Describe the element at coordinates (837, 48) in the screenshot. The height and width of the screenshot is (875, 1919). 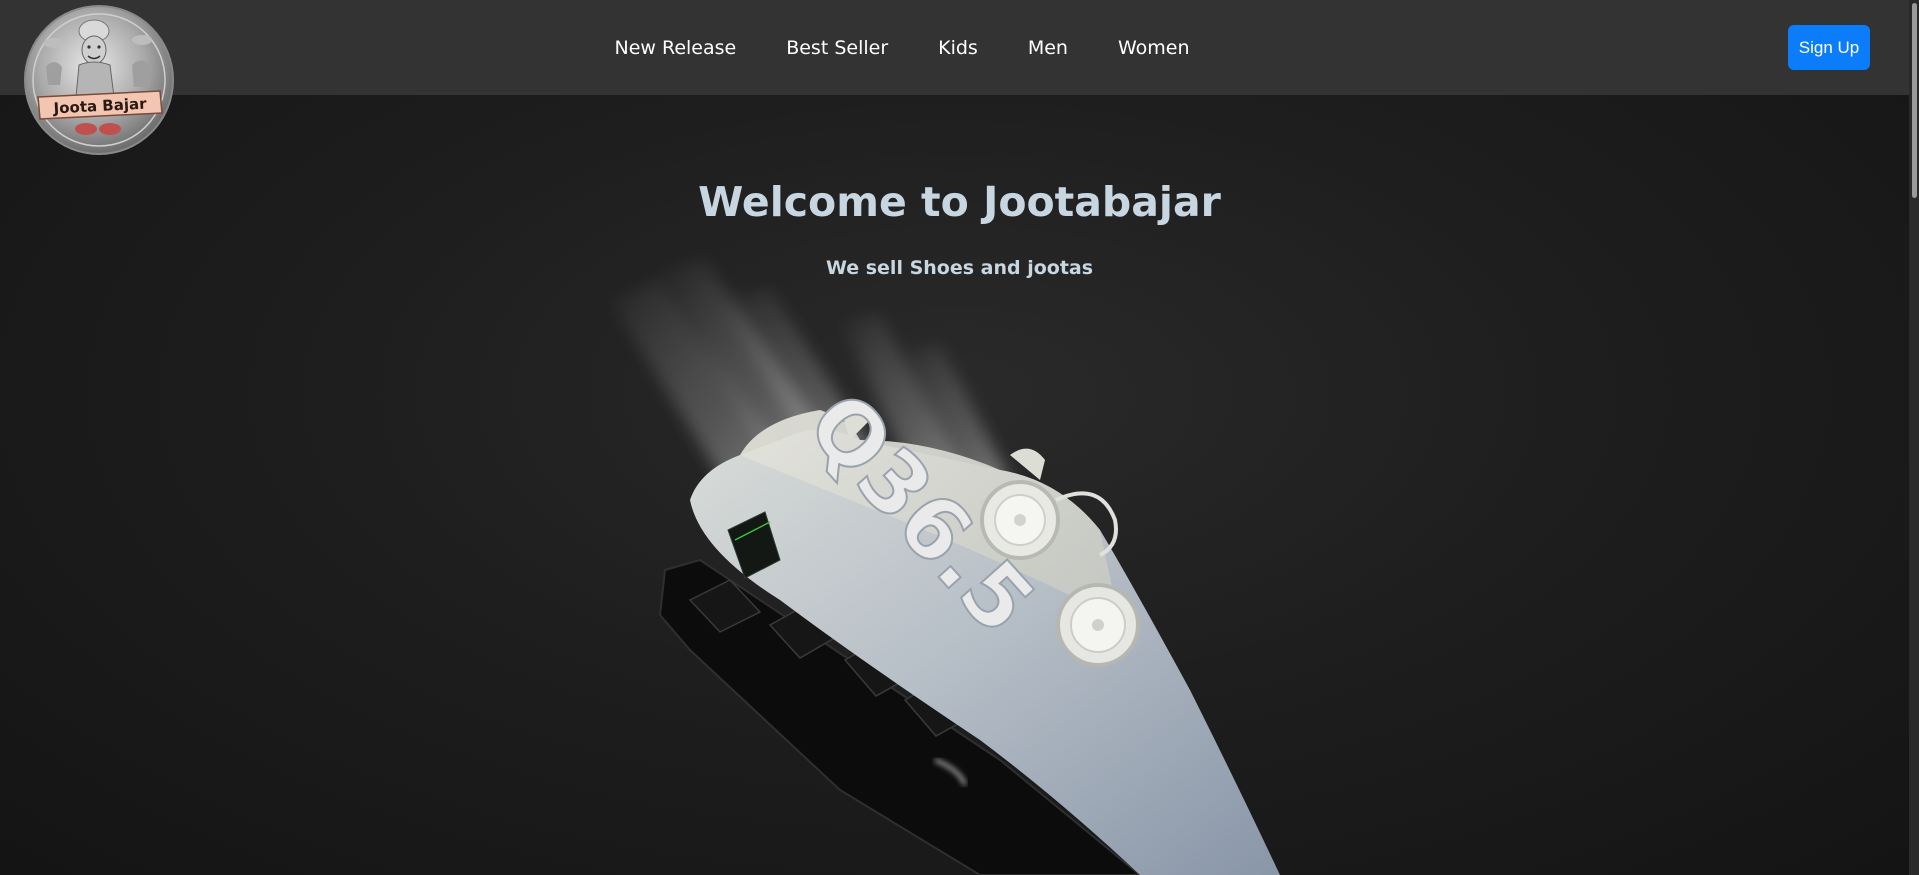
I see `nav-link-best-seller: Best Seller` at that location.